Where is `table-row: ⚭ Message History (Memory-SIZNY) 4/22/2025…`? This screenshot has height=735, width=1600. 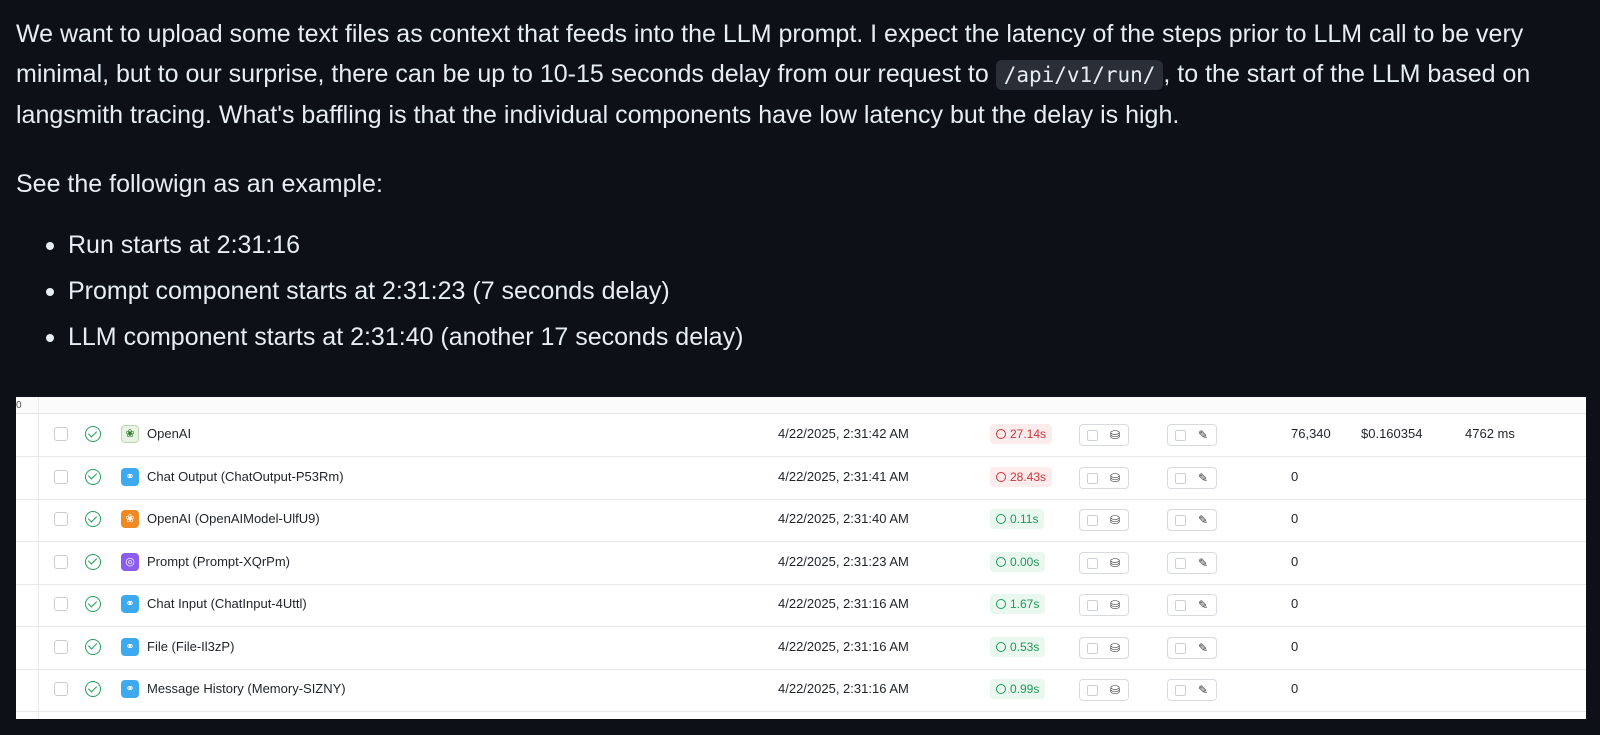
table-row: ⚭ Message History (Memory-SIZNY) 4/22/2025… is located at coordinates (801, 690).